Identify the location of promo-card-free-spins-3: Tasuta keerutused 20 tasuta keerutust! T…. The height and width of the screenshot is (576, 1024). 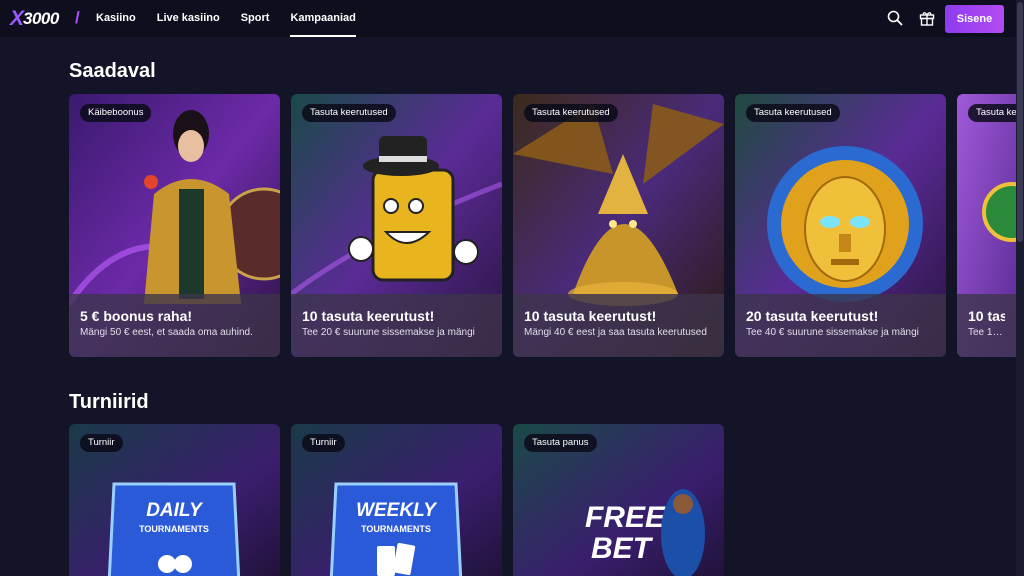
(840, 225).